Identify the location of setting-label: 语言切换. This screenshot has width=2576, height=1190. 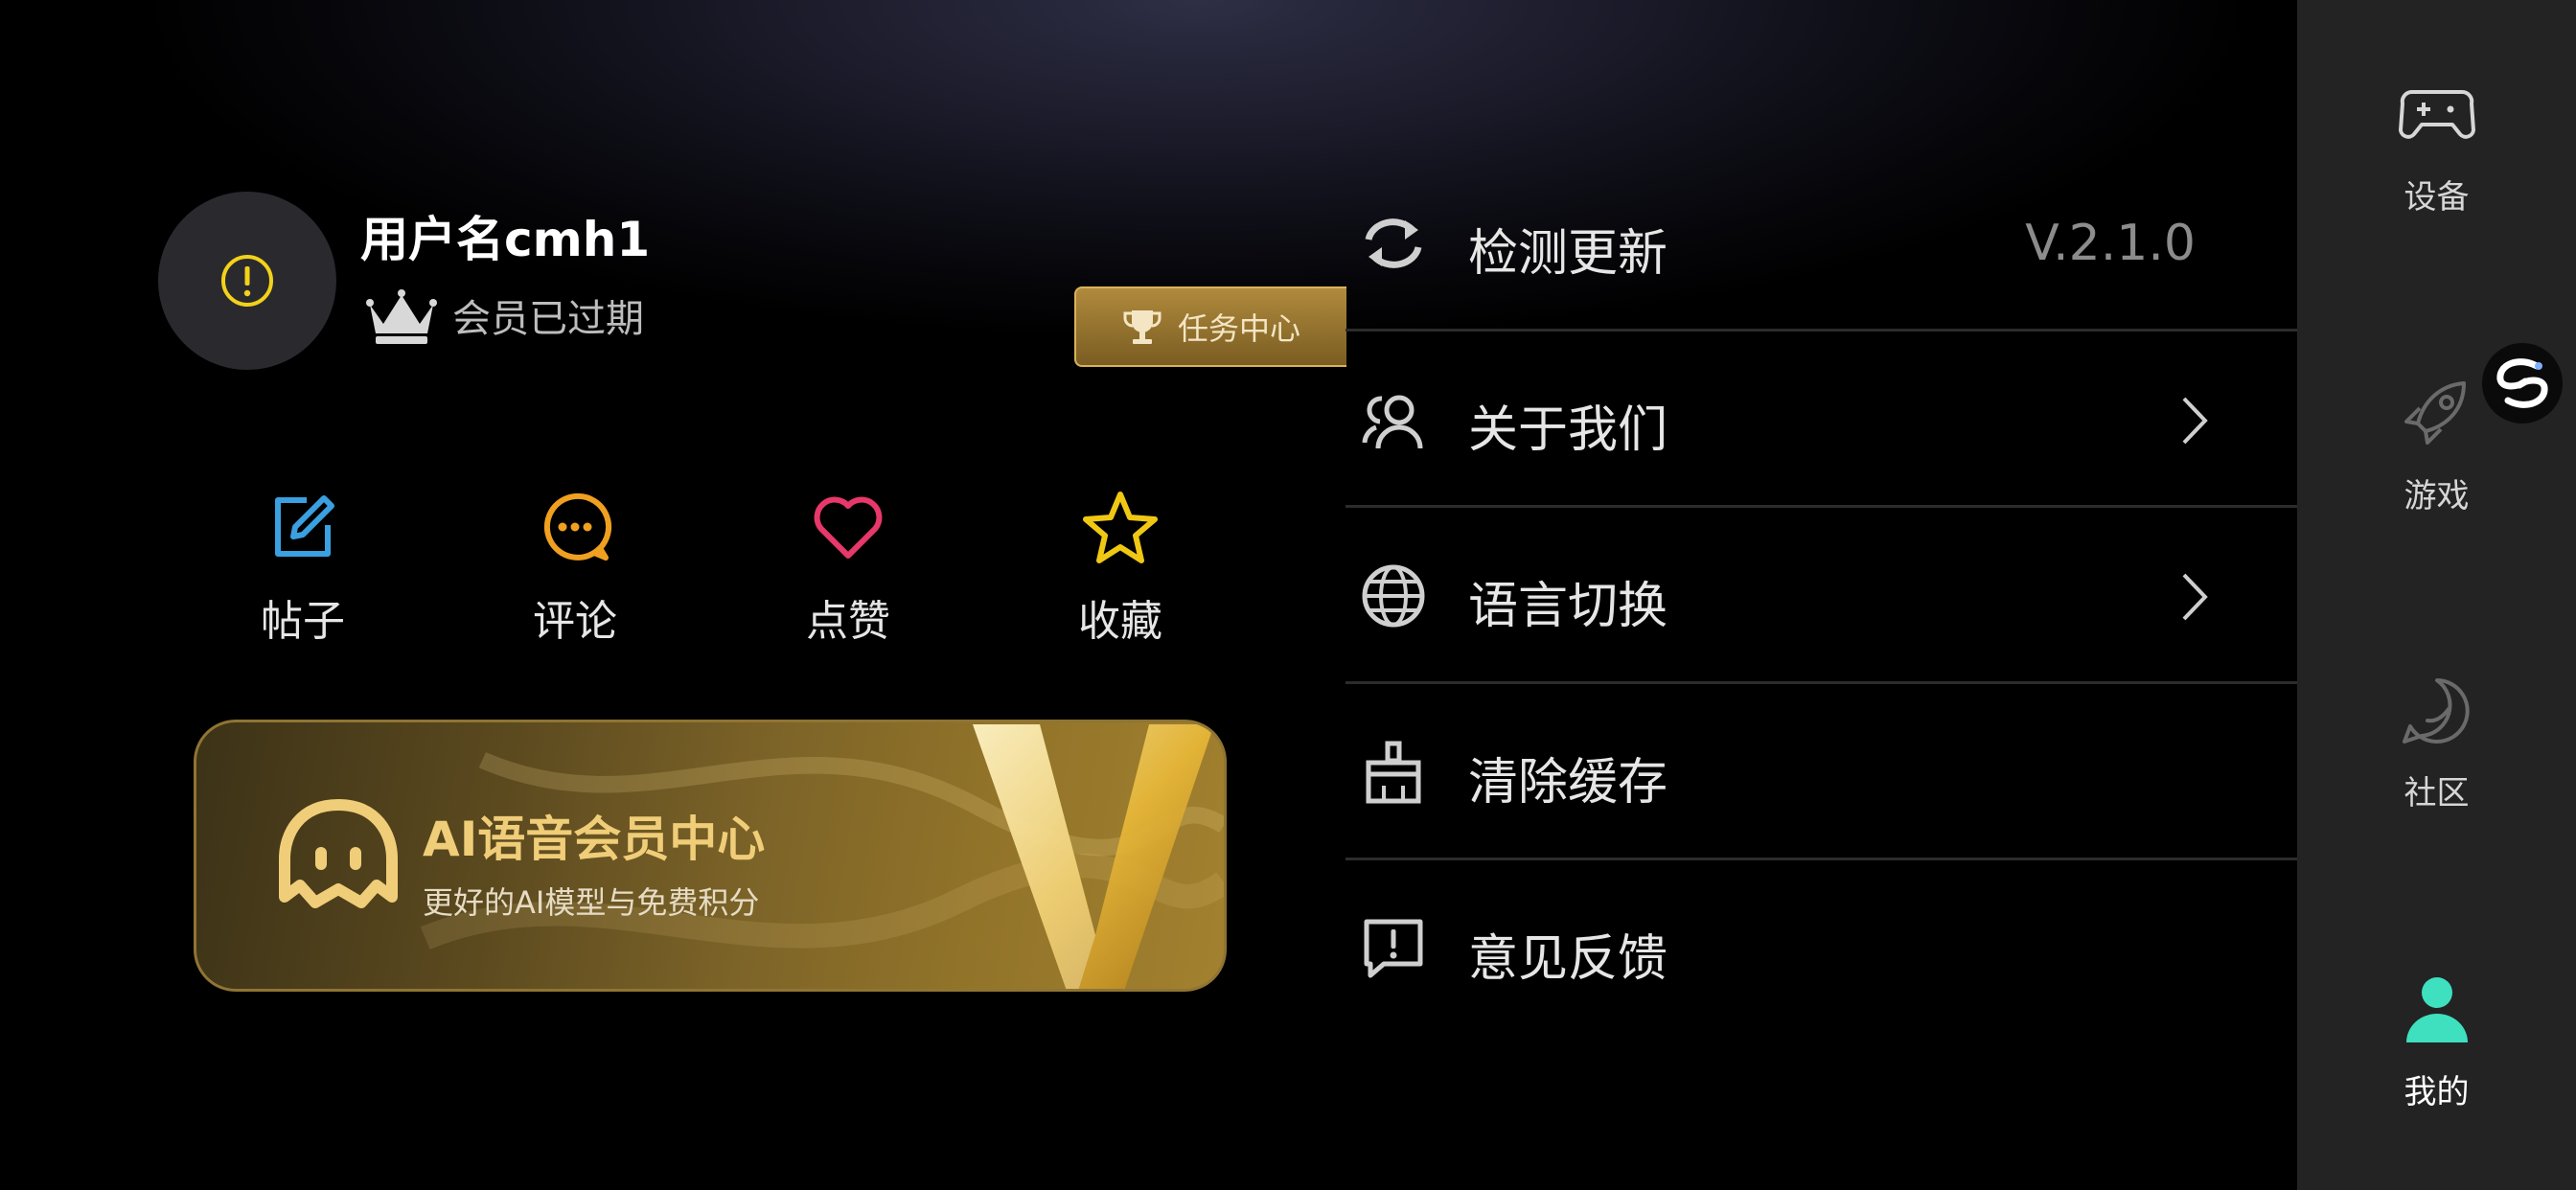
(1568, 606).